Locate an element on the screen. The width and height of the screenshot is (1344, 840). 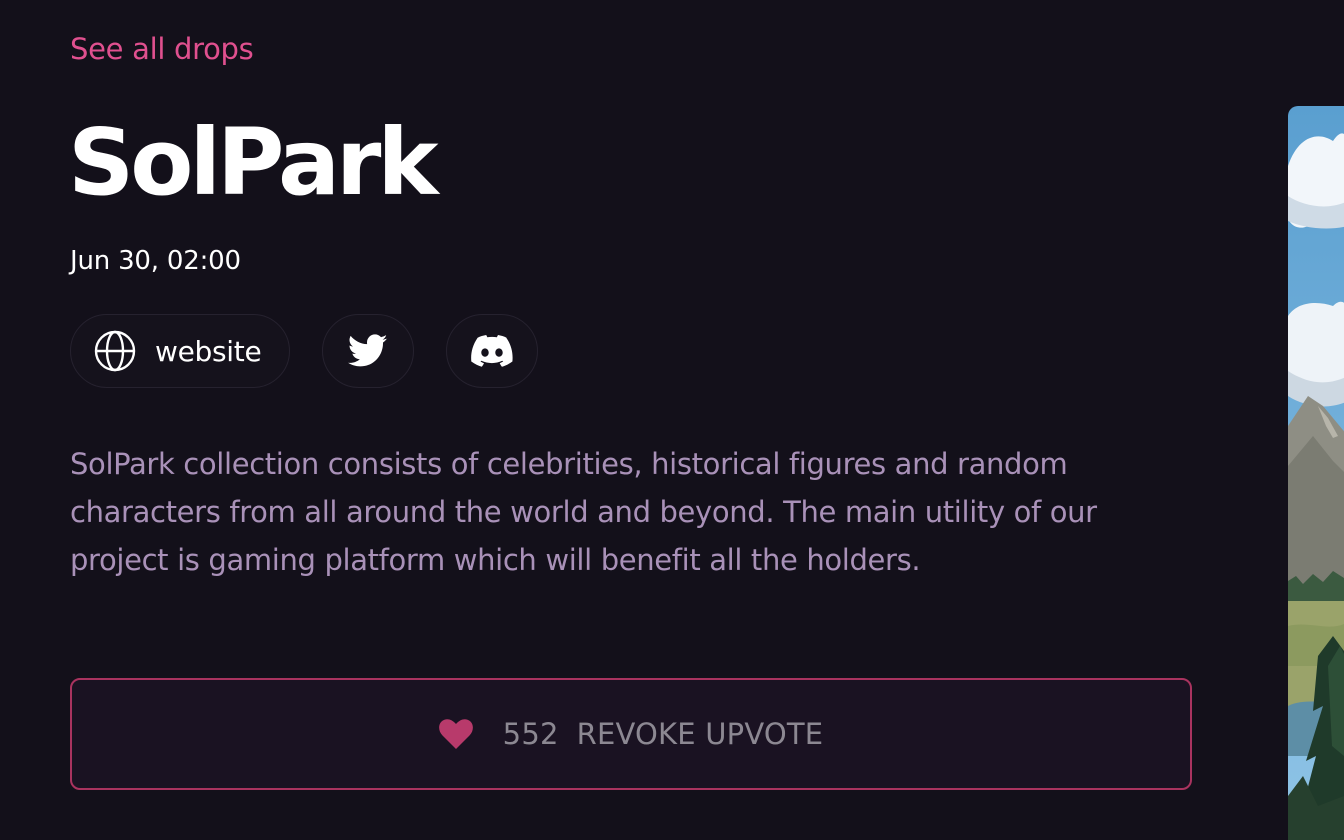
drop-hero-image is located at coordinates (1316, 473).